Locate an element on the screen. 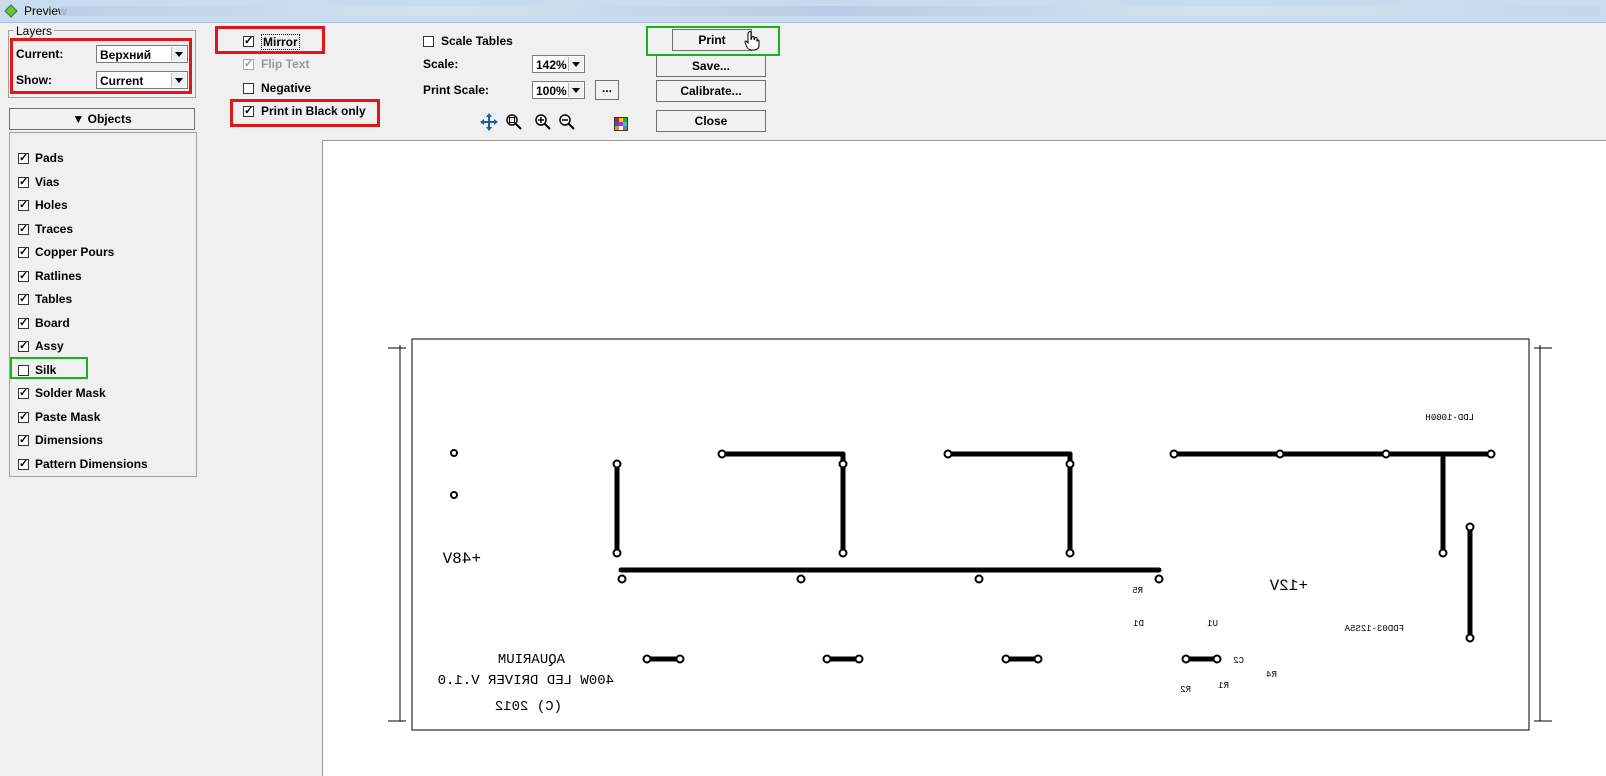 The height and width of the screenshot is (776, 1606). copper-pours-checkbox is located at coordinates (23, 251).